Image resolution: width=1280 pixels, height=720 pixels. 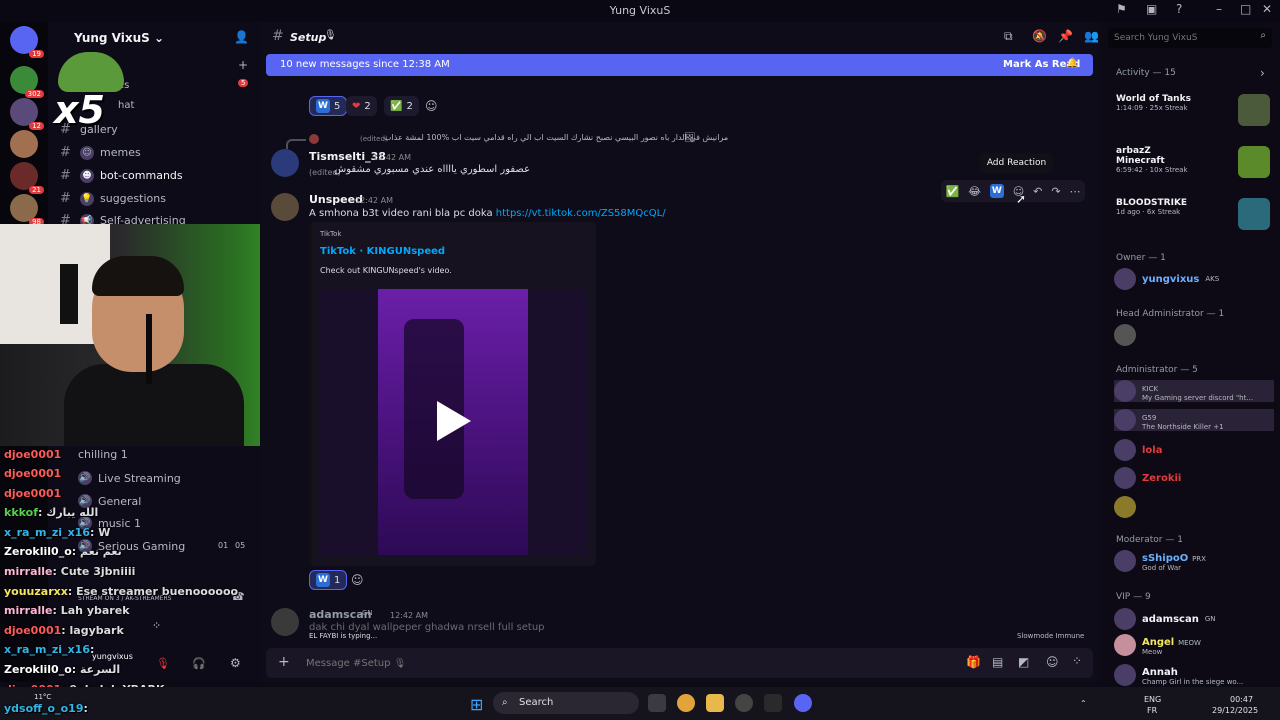 I want to click on taskbar-search: ⌕ Search, so click(x=566, y=703).